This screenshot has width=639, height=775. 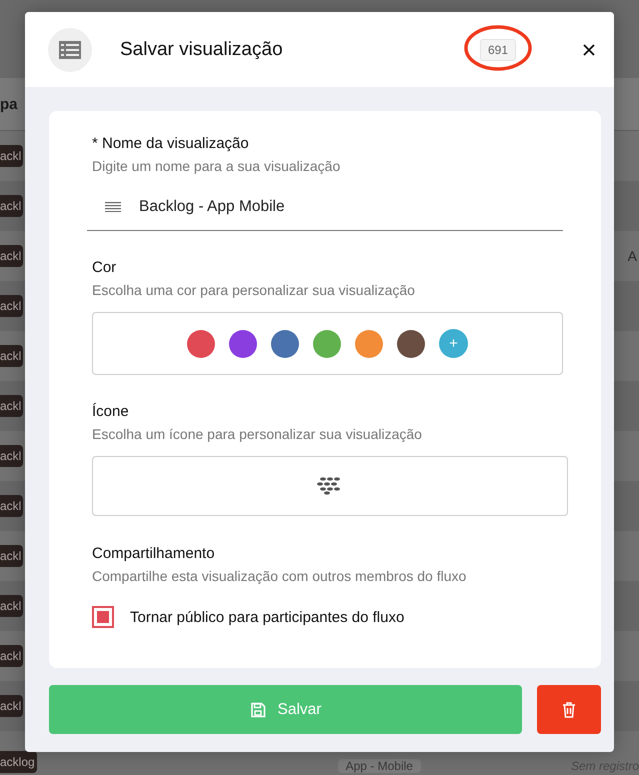 What do you see at coordinates (589, 49) in the screenshot?
I see `close-button` at bounding box center [589, 49].